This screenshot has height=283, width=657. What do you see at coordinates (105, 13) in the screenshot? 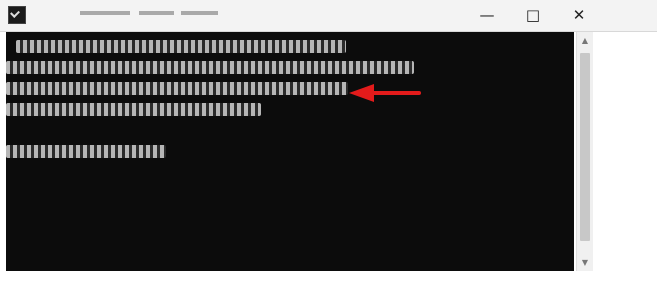
I see `window-title` at bounding box center [105, 13].